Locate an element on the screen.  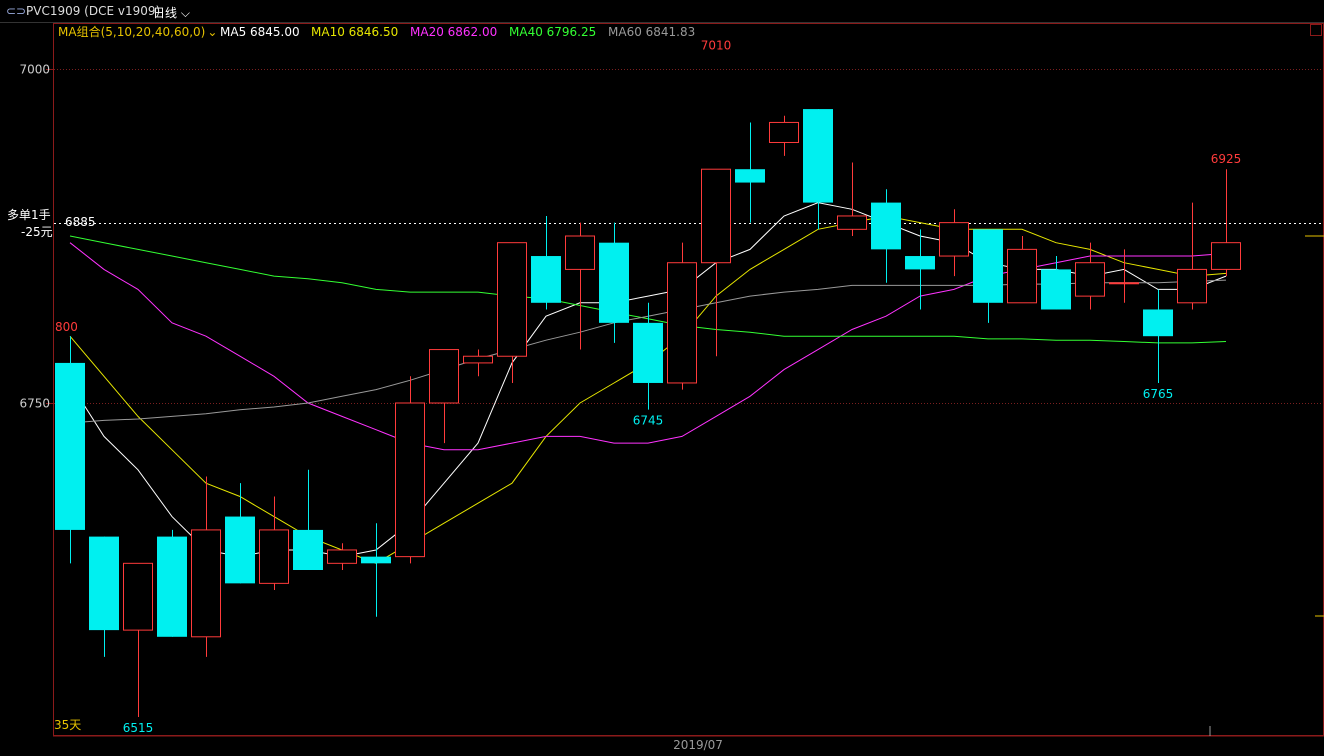
ma40-label: MA40 6796.25 is located at coordinates (552, 32).